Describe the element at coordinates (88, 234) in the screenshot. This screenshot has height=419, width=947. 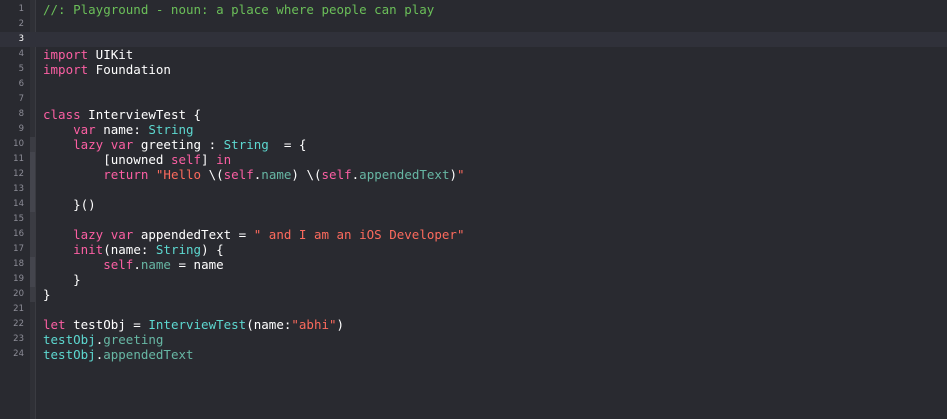
I see `code-token: lazy` at that location.